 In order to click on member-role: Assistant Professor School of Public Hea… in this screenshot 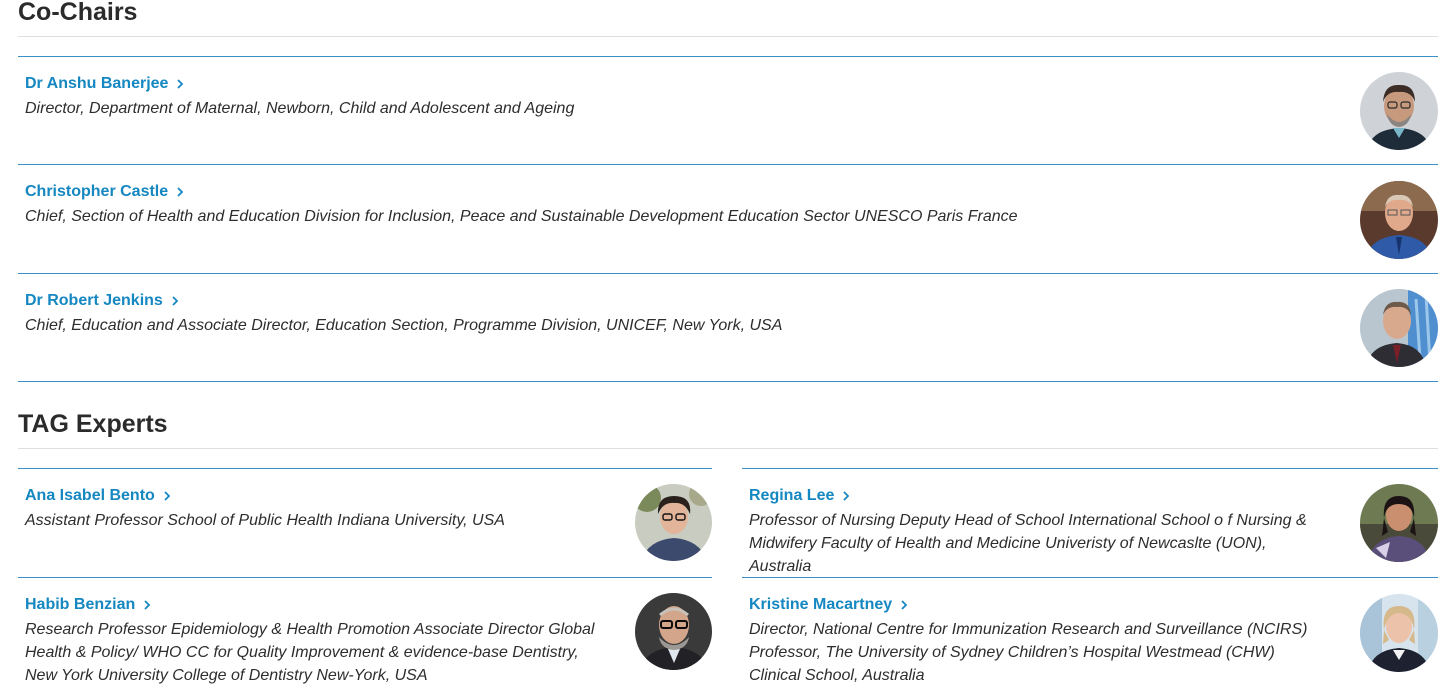, I will do `click(265, 520)`.